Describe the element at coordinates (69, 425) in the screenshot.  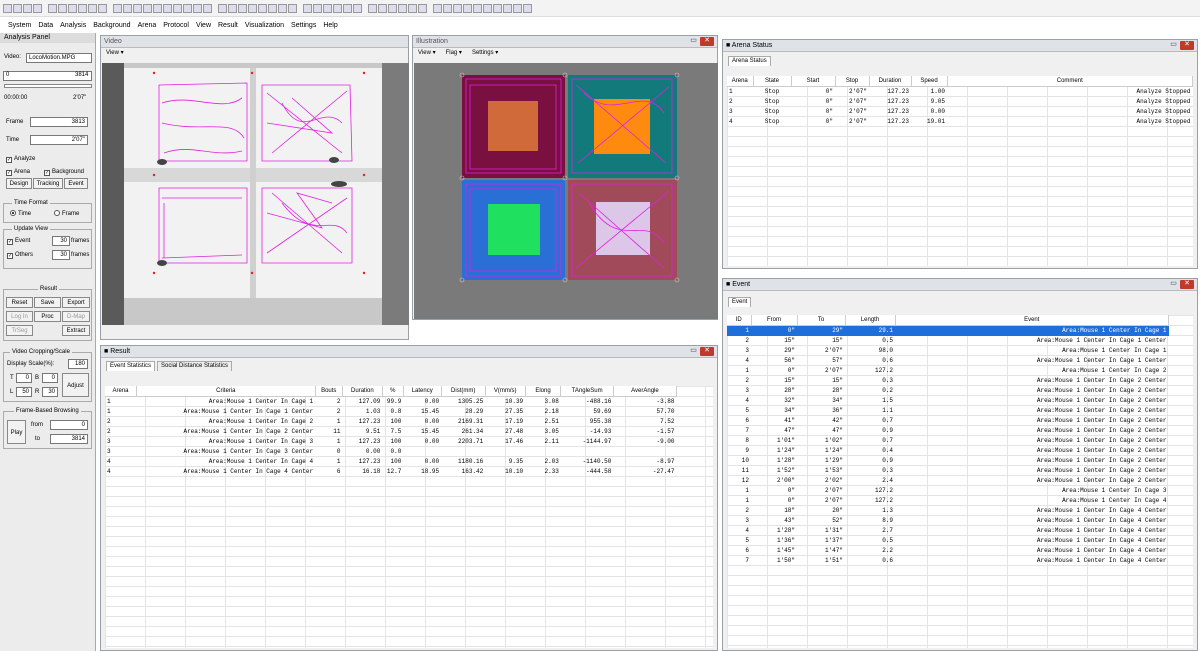
I see `from-field: 0` at that location.